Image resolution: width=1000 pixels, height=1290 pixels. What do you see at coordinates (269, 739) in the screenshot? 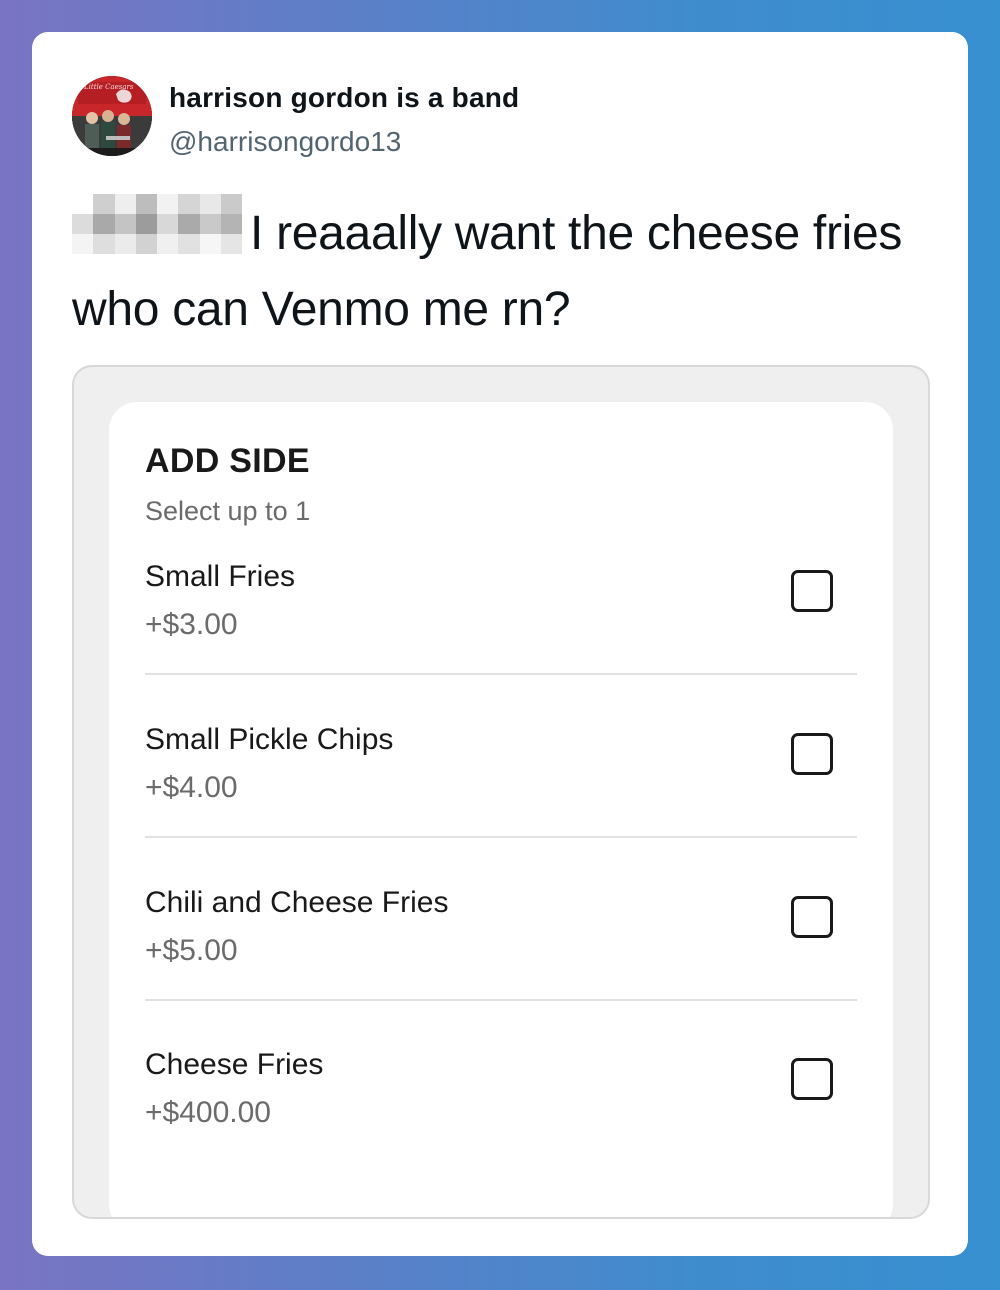
I see `side-option-name: Small Pickle Chips` at bounding box center [269, 739].